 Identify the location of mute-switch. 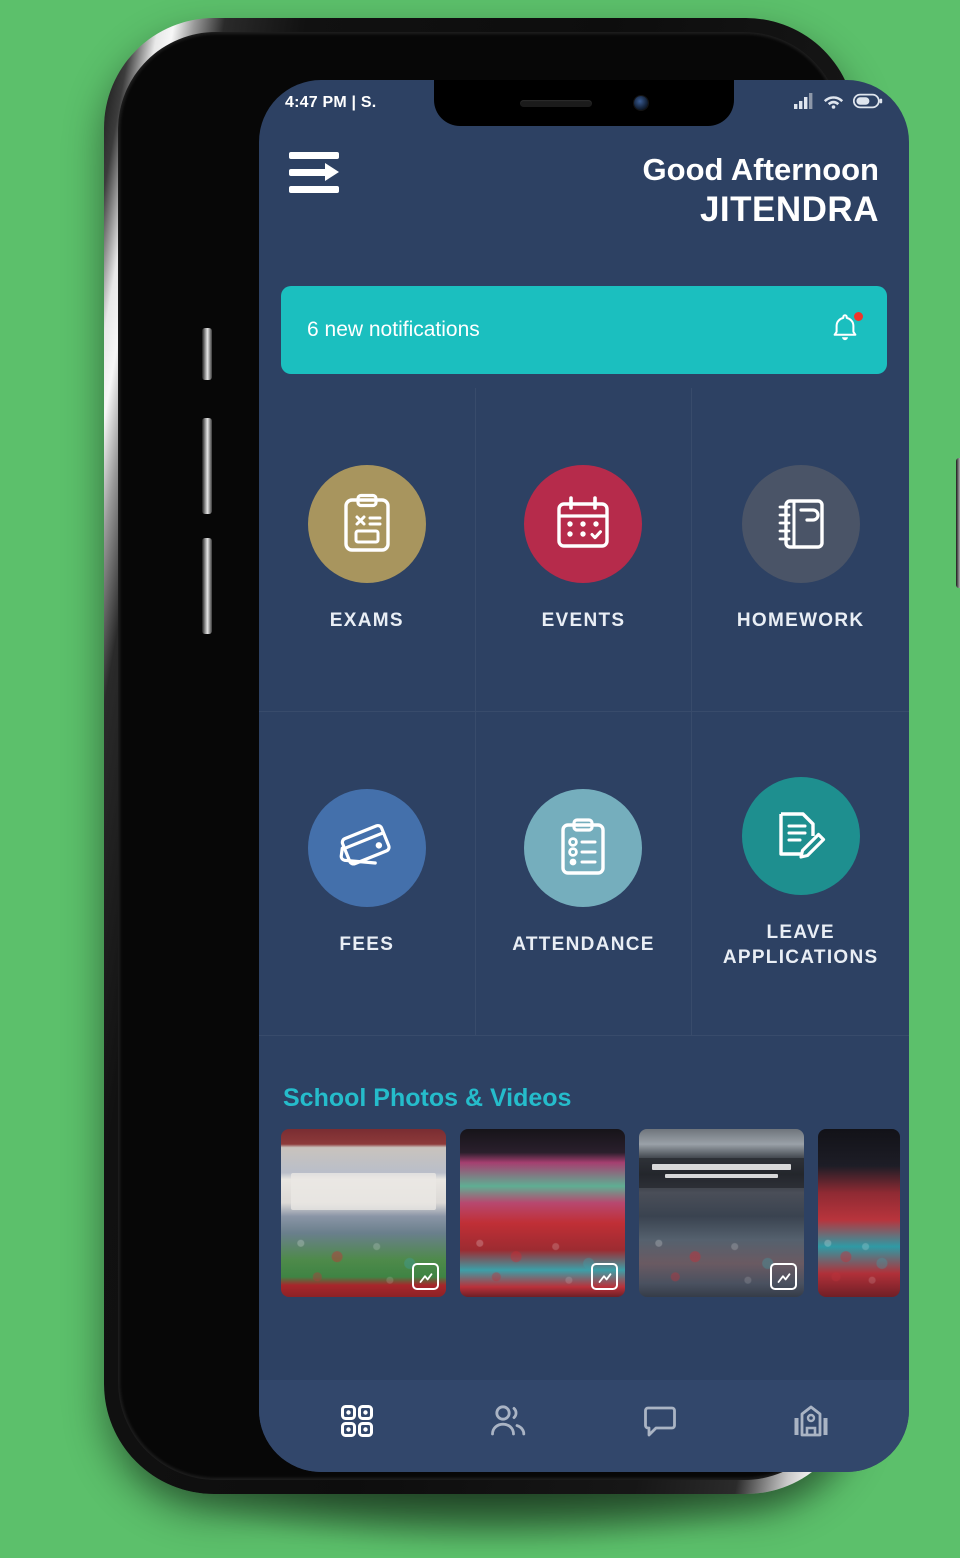
(207, 354).